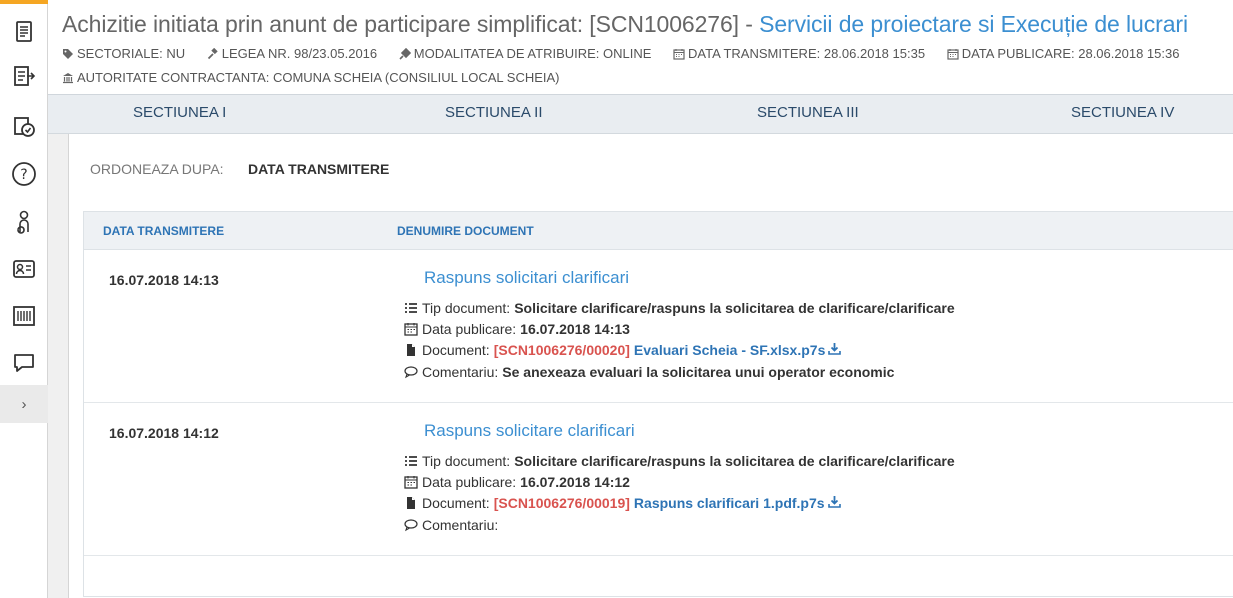  What do you see at coordinates (123, 53) in the screenshot?
I see `meta-sectoriale: SECTORIALE: NU` at bounding box center [123, 53].